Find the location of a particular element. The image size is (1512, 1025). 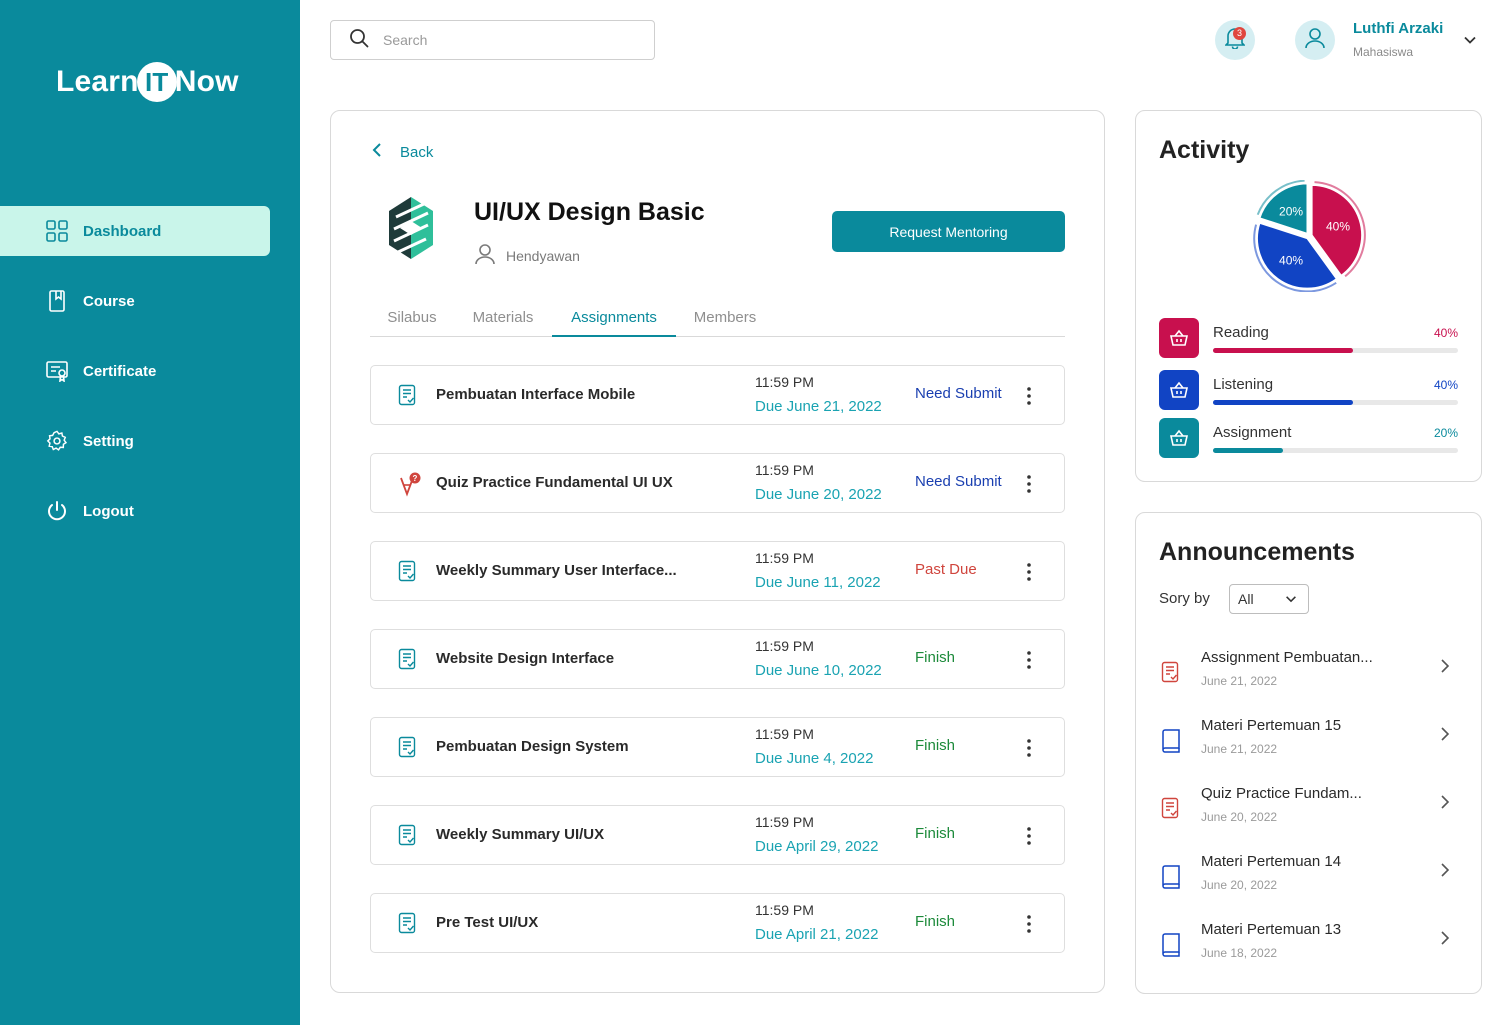

user-role: Mahasiswa is located at coordinates (1383, 52).